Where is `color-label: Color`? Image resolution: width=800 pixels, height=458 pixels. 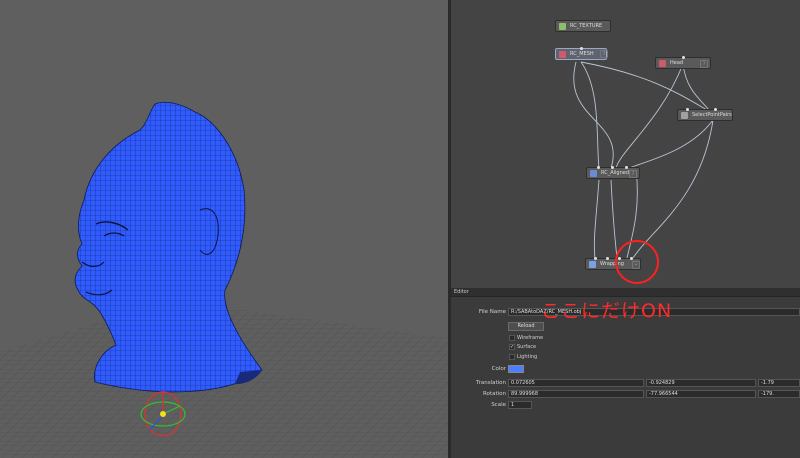 color-label: Color is located at coordinates (498, 369).